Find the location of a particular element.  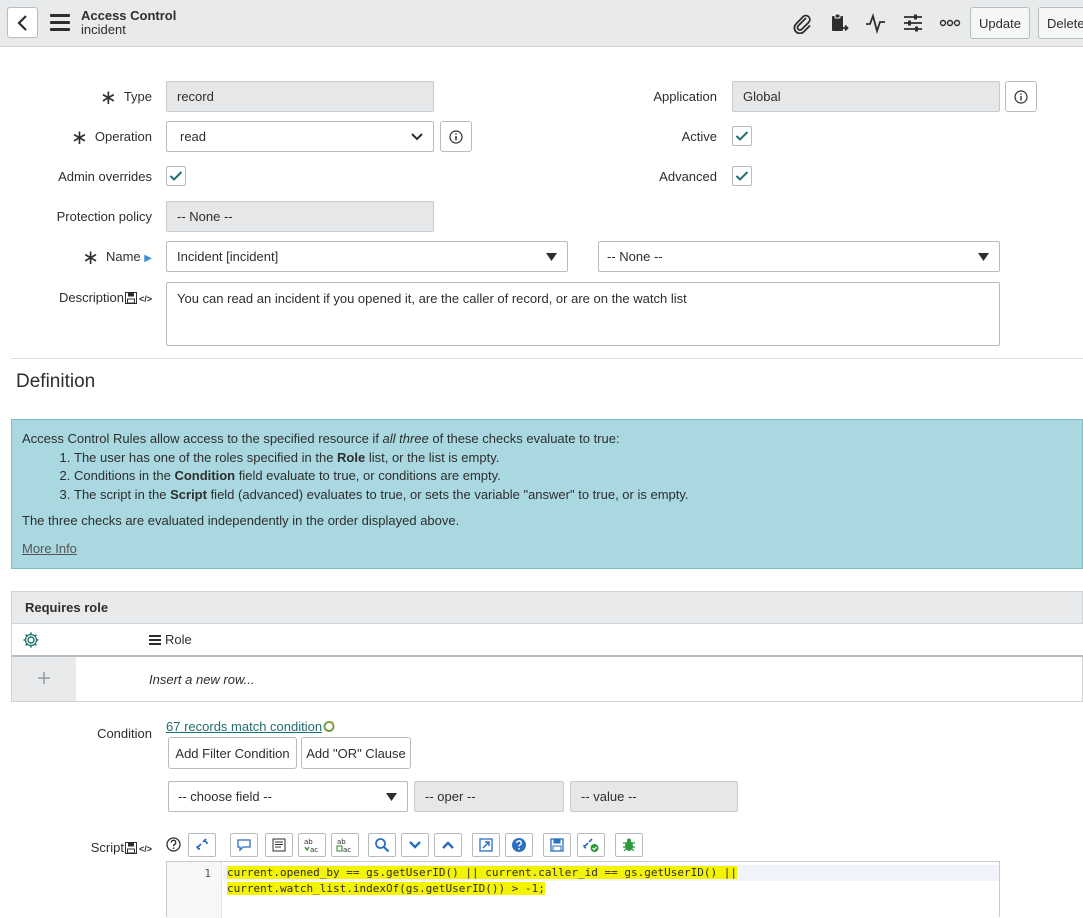

hamburger-menu-icon is located at coordinates (60, 22).